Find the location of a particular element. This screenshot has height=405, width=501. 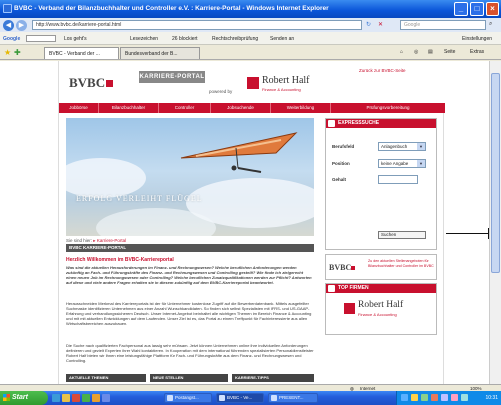

logo-text: BVBC is located at coordinates (87, 82).